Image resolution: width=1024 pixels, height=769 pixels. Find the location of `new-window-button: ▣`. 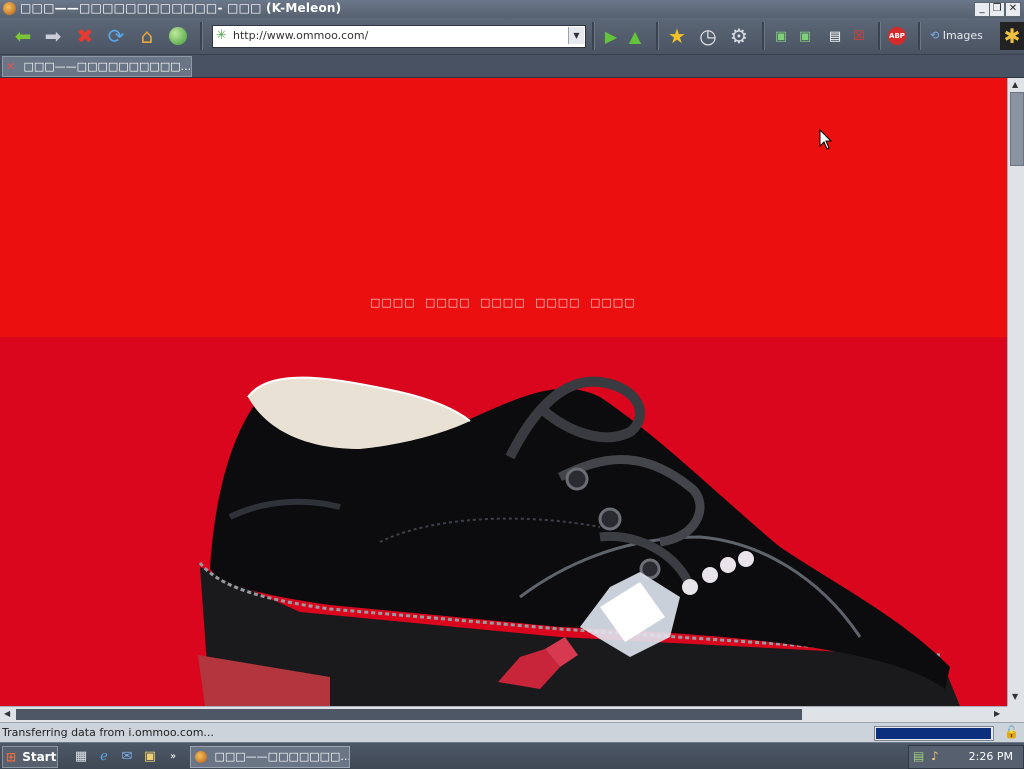

new-window-button: ▣ is located at coordinates (781, 36).